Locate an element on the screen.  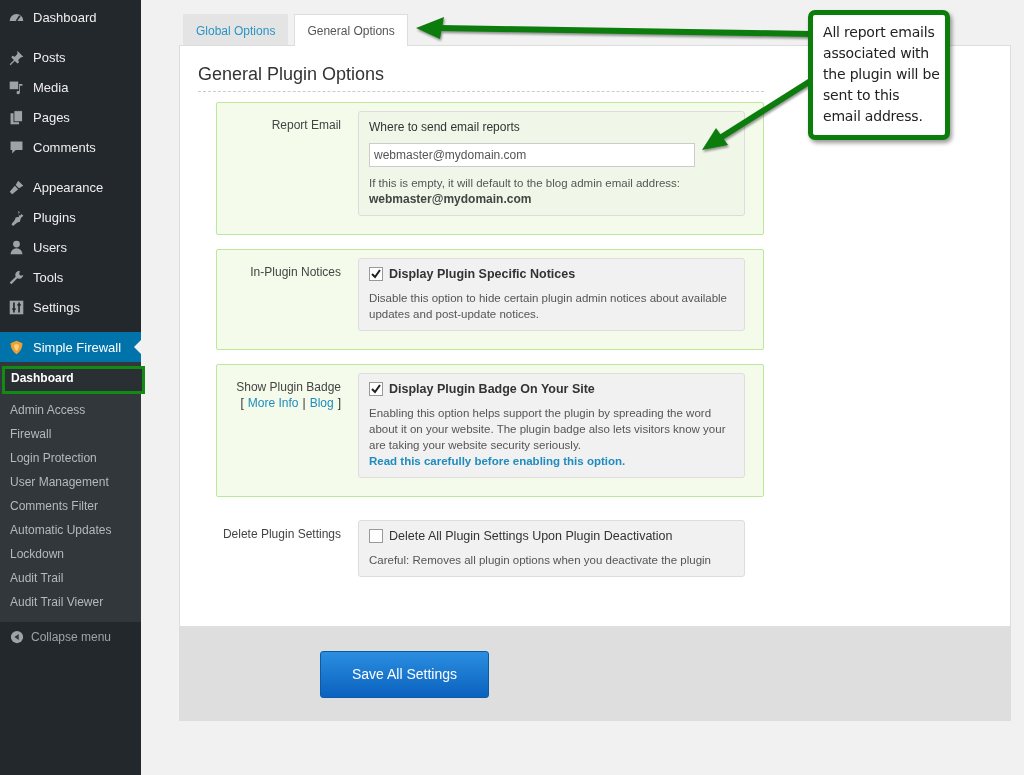
link: More Info is located at coordinates (273, 403).